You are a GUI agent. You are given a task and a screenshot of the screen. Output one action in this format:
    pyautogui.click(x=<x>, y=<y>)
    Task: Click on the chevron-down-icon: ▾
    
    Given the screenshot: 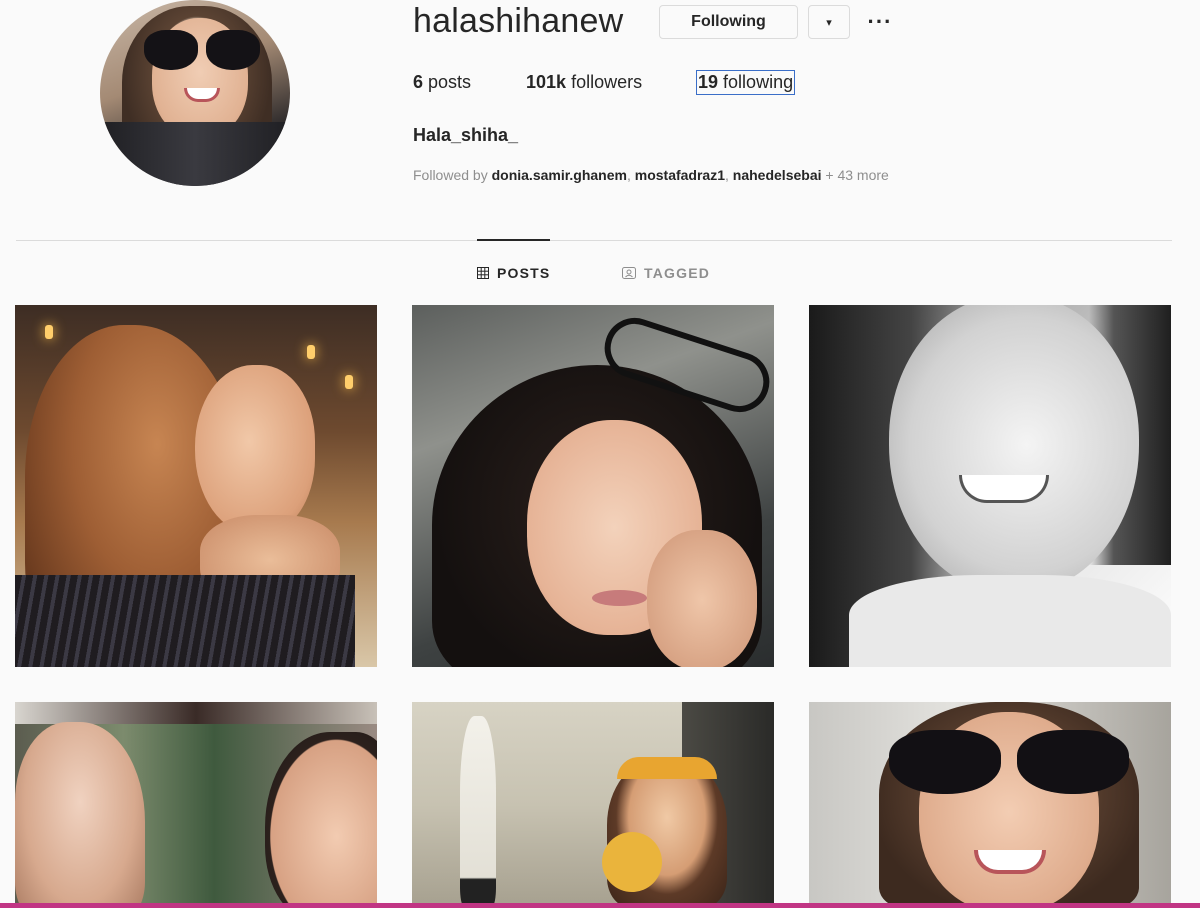 What is the action you would take?
    pyautogui.click(x=829, y=22)
    